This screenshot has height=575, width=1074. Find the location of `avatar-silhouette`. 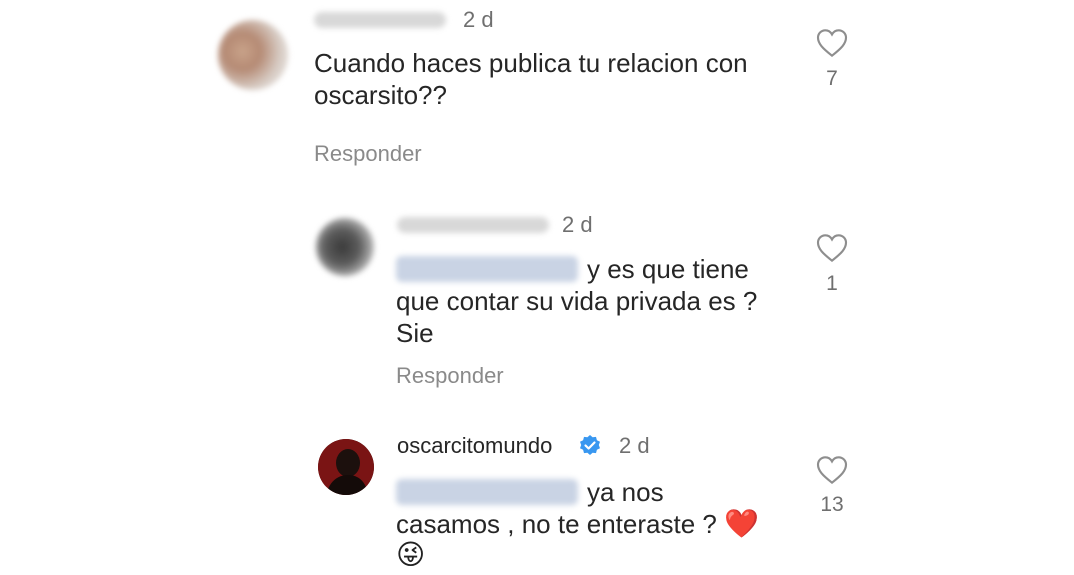

avatar-silhouette is located at coordinates (346, 467).